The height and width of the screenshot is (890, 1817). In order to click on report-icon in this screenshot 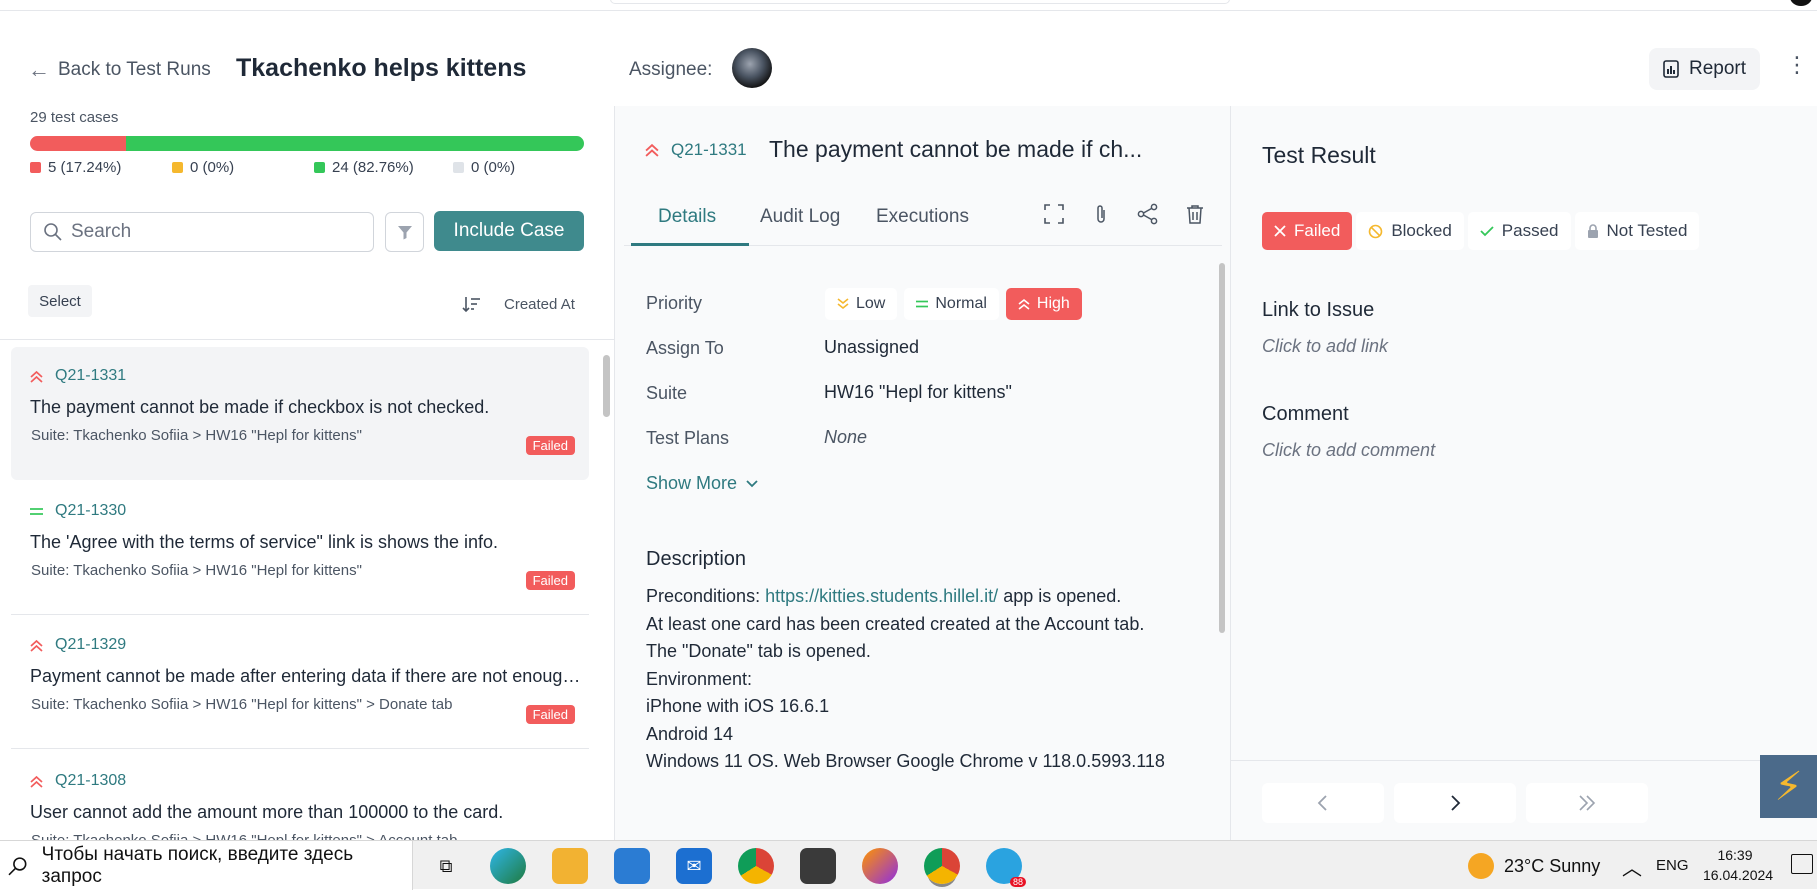, I will do `click(1671, 69)`.